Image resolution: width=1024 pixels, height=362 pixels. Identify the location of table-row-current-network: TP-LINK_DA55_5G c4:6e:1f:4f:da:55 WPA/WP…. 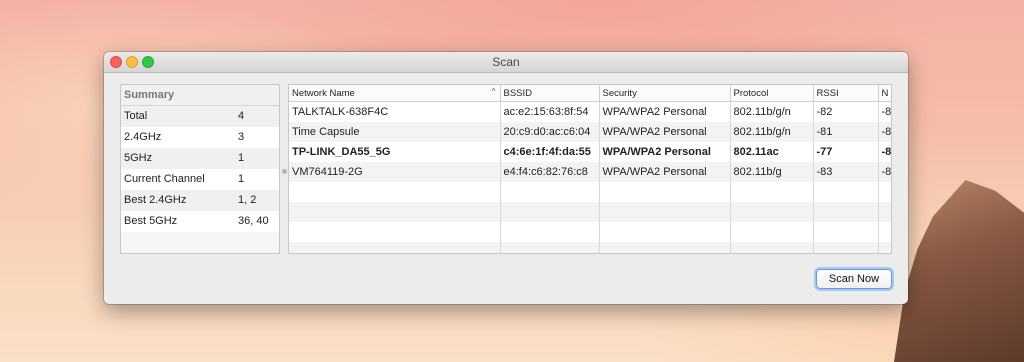
(590, 152).